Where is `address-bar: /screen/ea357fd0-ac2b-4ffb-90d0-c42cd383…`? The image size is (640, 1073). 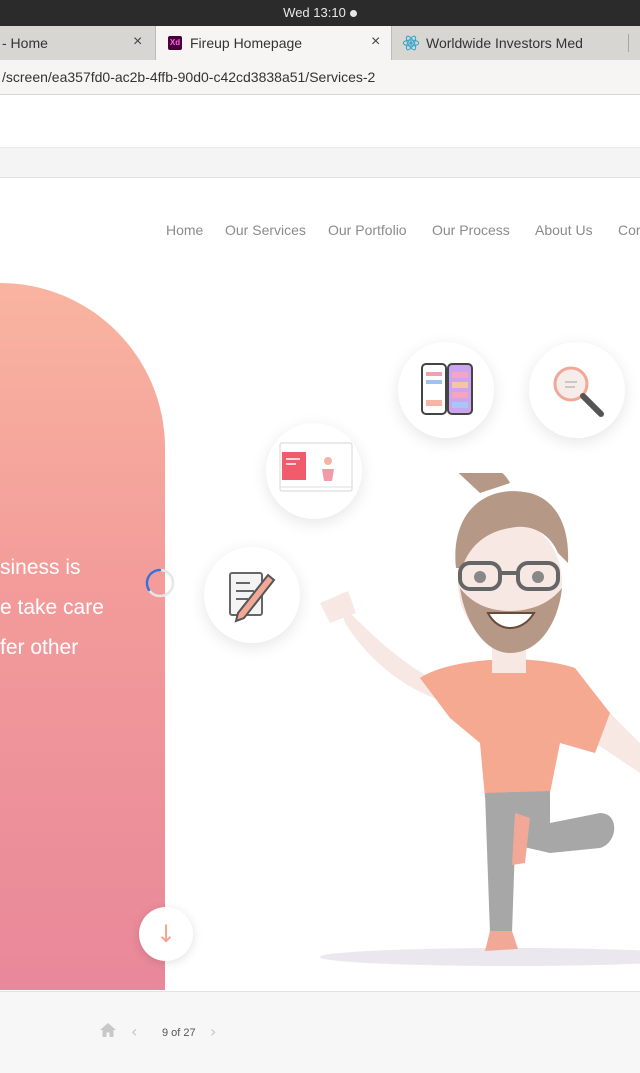 address-bar: /screen/ea357fd0-ac2b-4ffb-90d0-c42cd383… is located at coordinates (320, 77).